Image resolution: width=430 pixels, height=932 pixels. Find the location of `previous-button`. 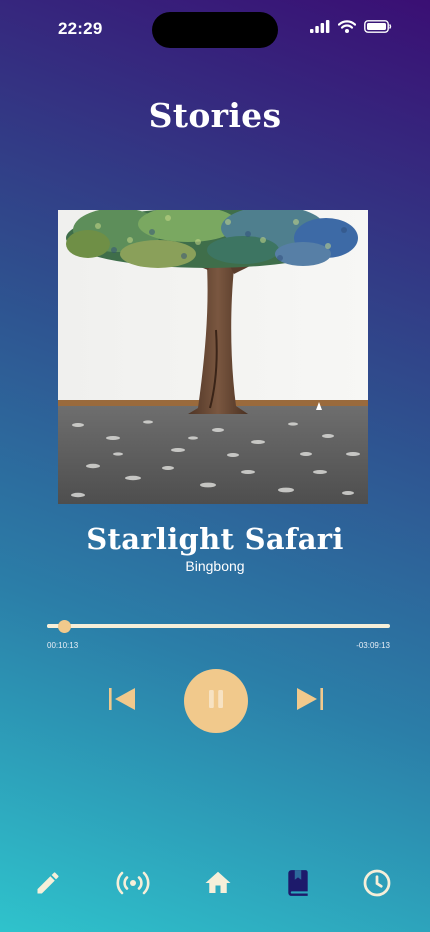

previous-button is located at coordinates (121, 701).